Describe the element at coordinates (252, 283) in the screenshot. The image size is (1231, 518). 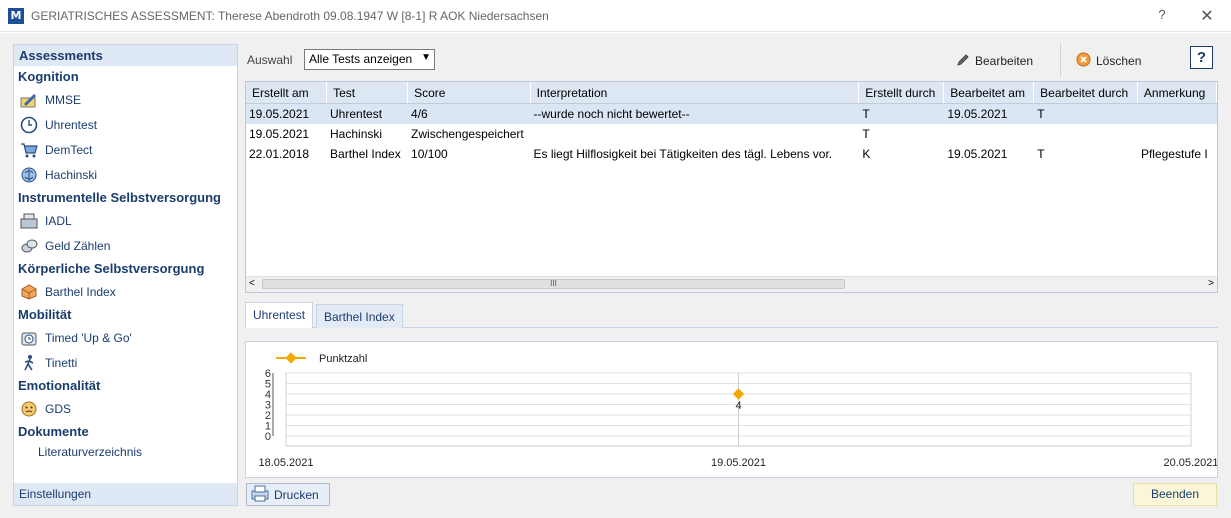
I see `scroll-left-icon: <` at that location.